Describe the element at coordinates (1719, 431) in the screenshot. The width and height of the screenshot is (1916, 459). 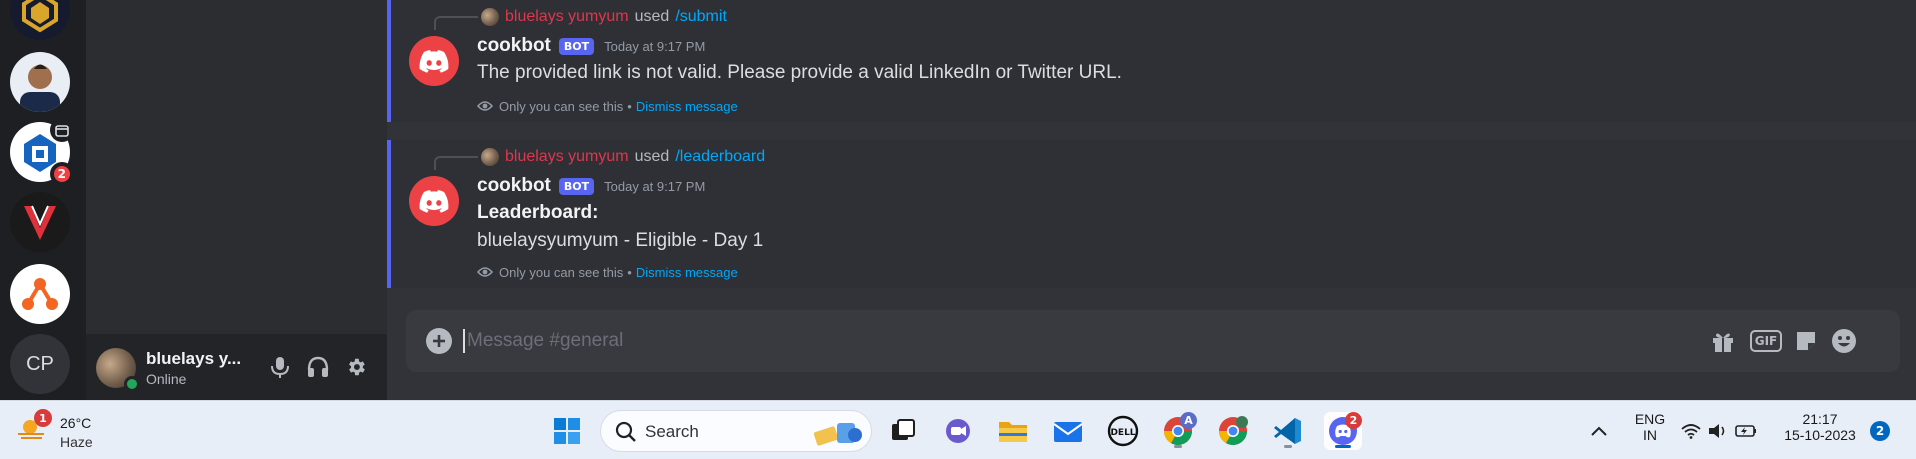
I see `system-tray-status` at that location.